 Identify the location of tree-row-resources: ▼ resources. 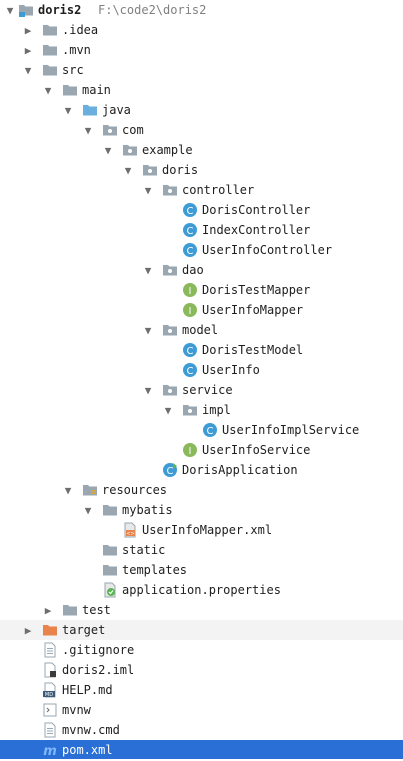
(201, 490).